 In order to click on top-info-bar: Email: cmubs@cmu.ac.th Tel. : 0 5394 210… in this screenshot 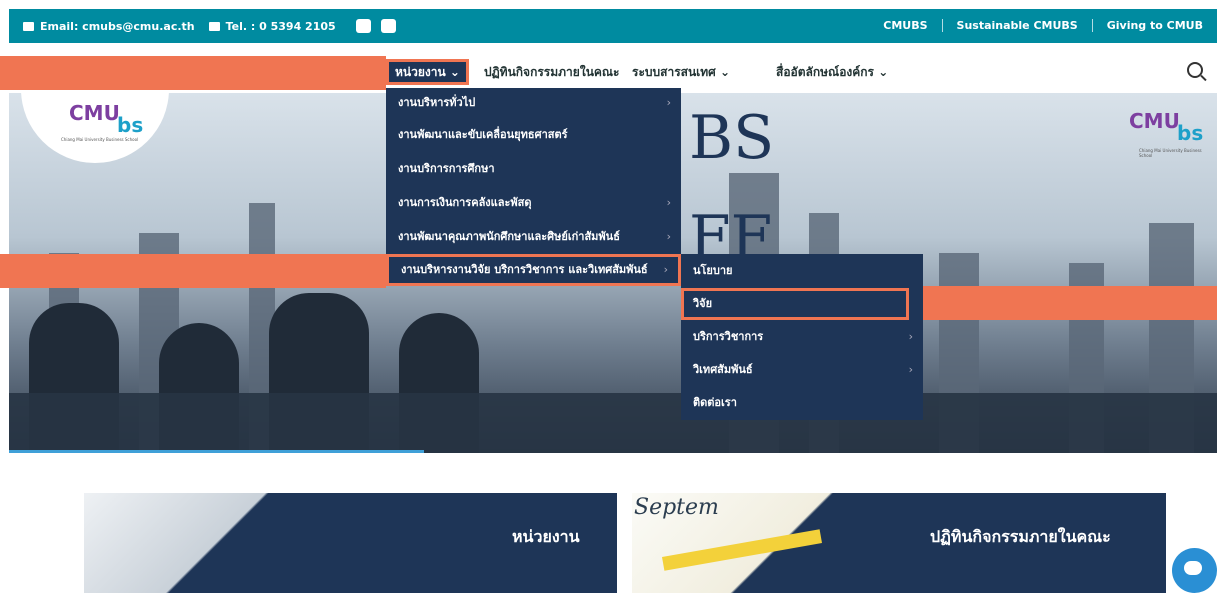, I will do `click(613, 26)`.